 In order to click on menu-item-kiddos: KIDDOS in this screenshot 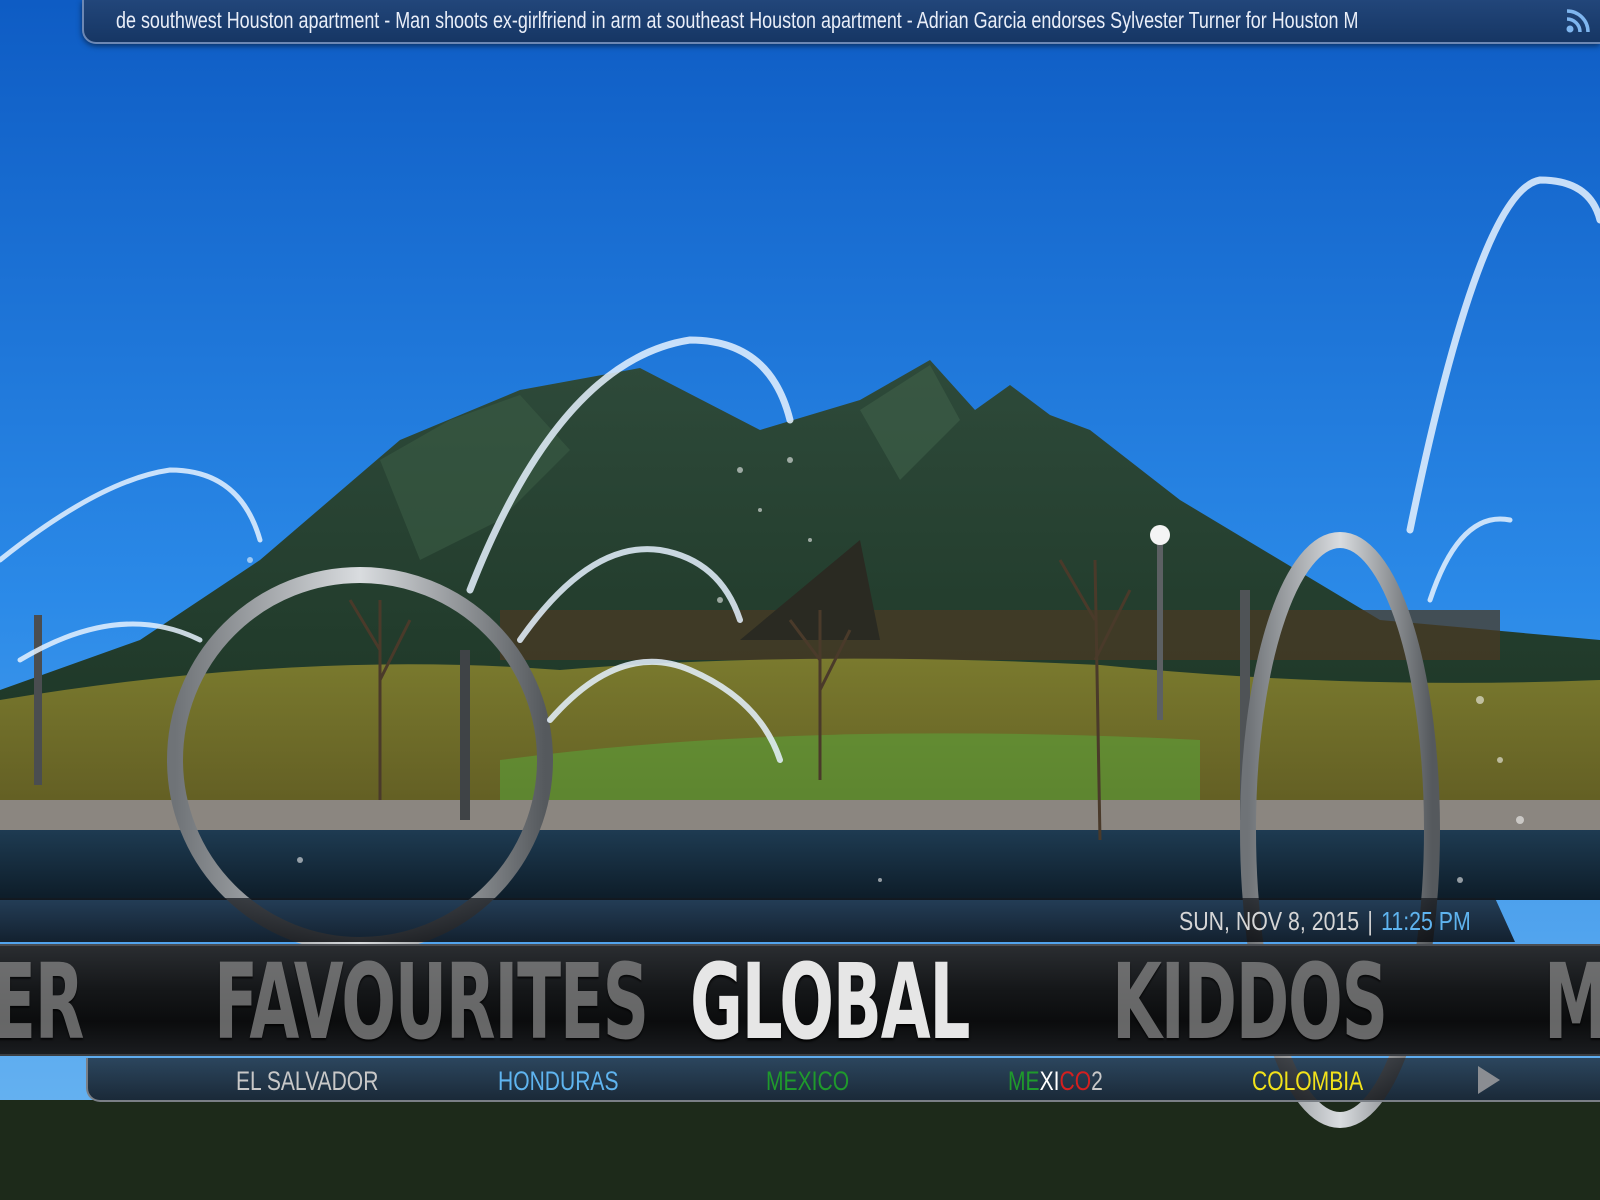, I will do `click(1250, 1002)`.